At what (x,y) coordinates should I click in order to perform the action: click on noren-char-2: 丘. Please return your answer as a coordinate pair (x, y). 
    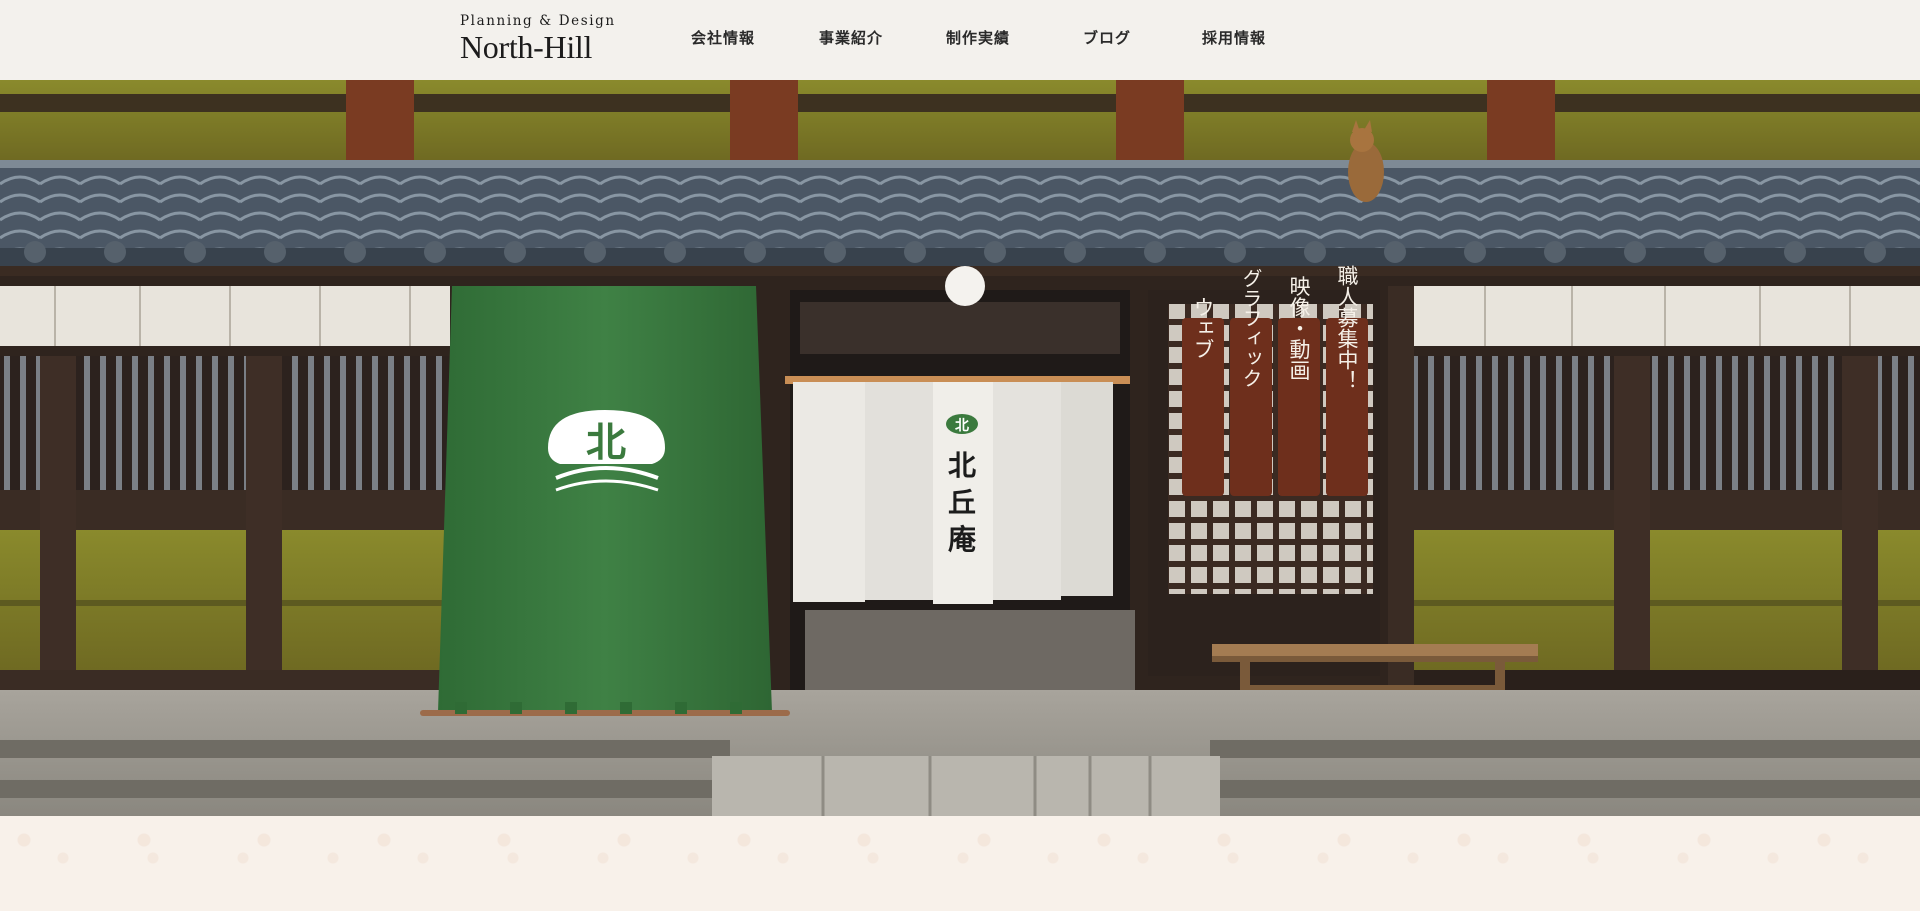
    Looking at the image, I should click on (962, 502).